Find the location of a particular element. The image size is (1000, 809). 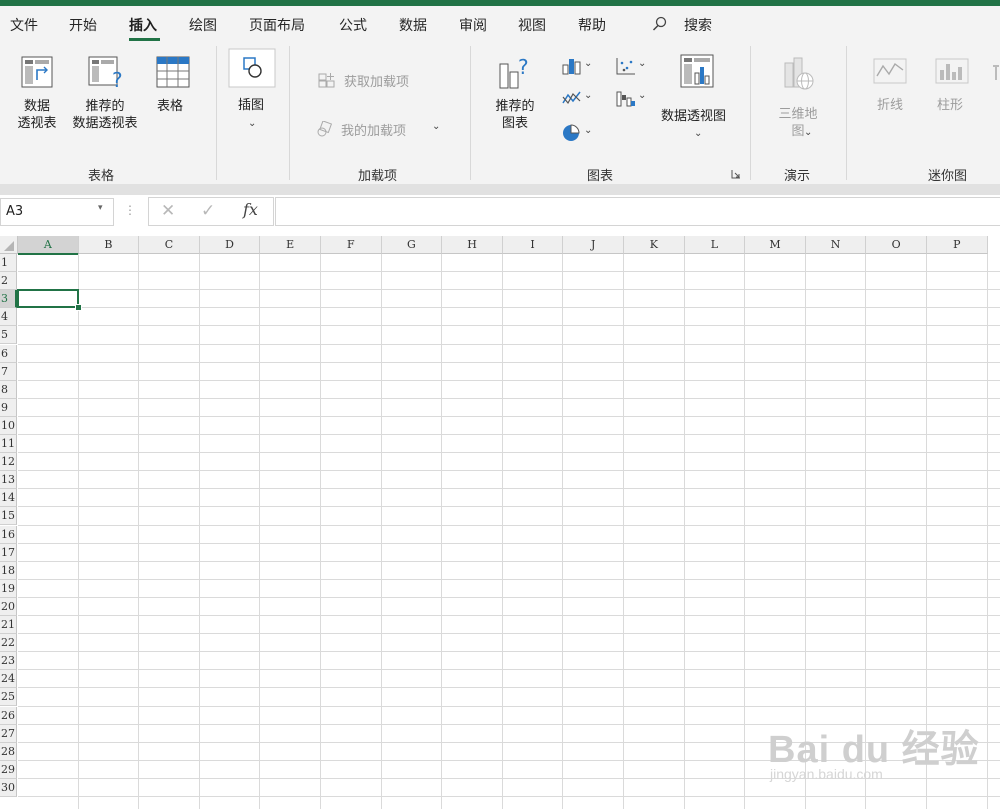

column-header: J is located at coordinates (593, 245).